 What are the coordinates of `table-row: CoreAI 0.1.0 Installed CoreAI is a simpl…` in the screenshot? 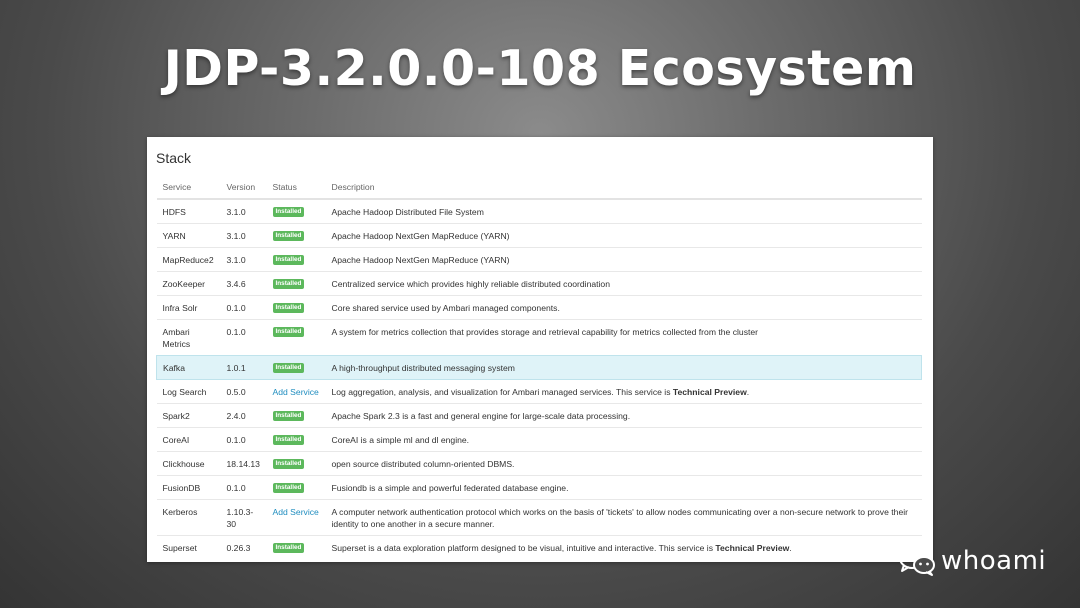 It's located at (539, 439).